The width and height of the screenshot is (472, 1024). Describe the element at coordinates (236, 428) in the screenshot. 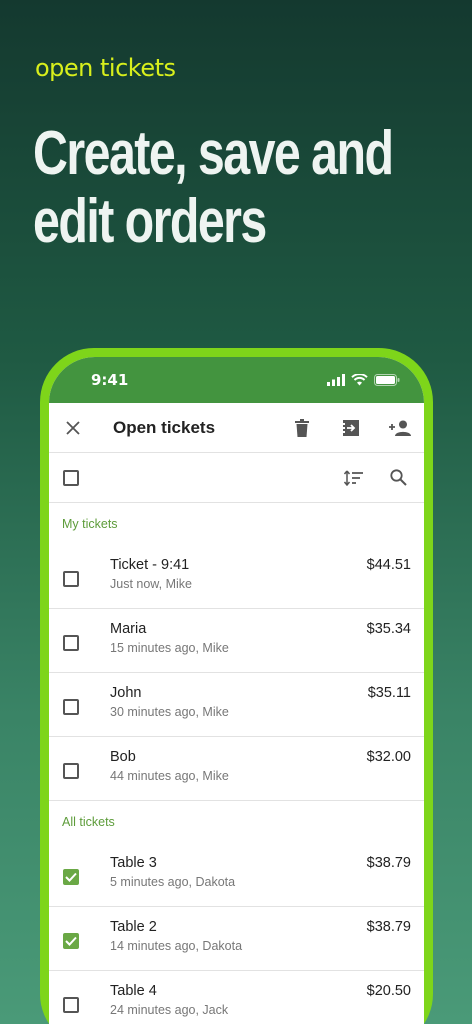

I see `app-toolbar: Open tickets` at that location.